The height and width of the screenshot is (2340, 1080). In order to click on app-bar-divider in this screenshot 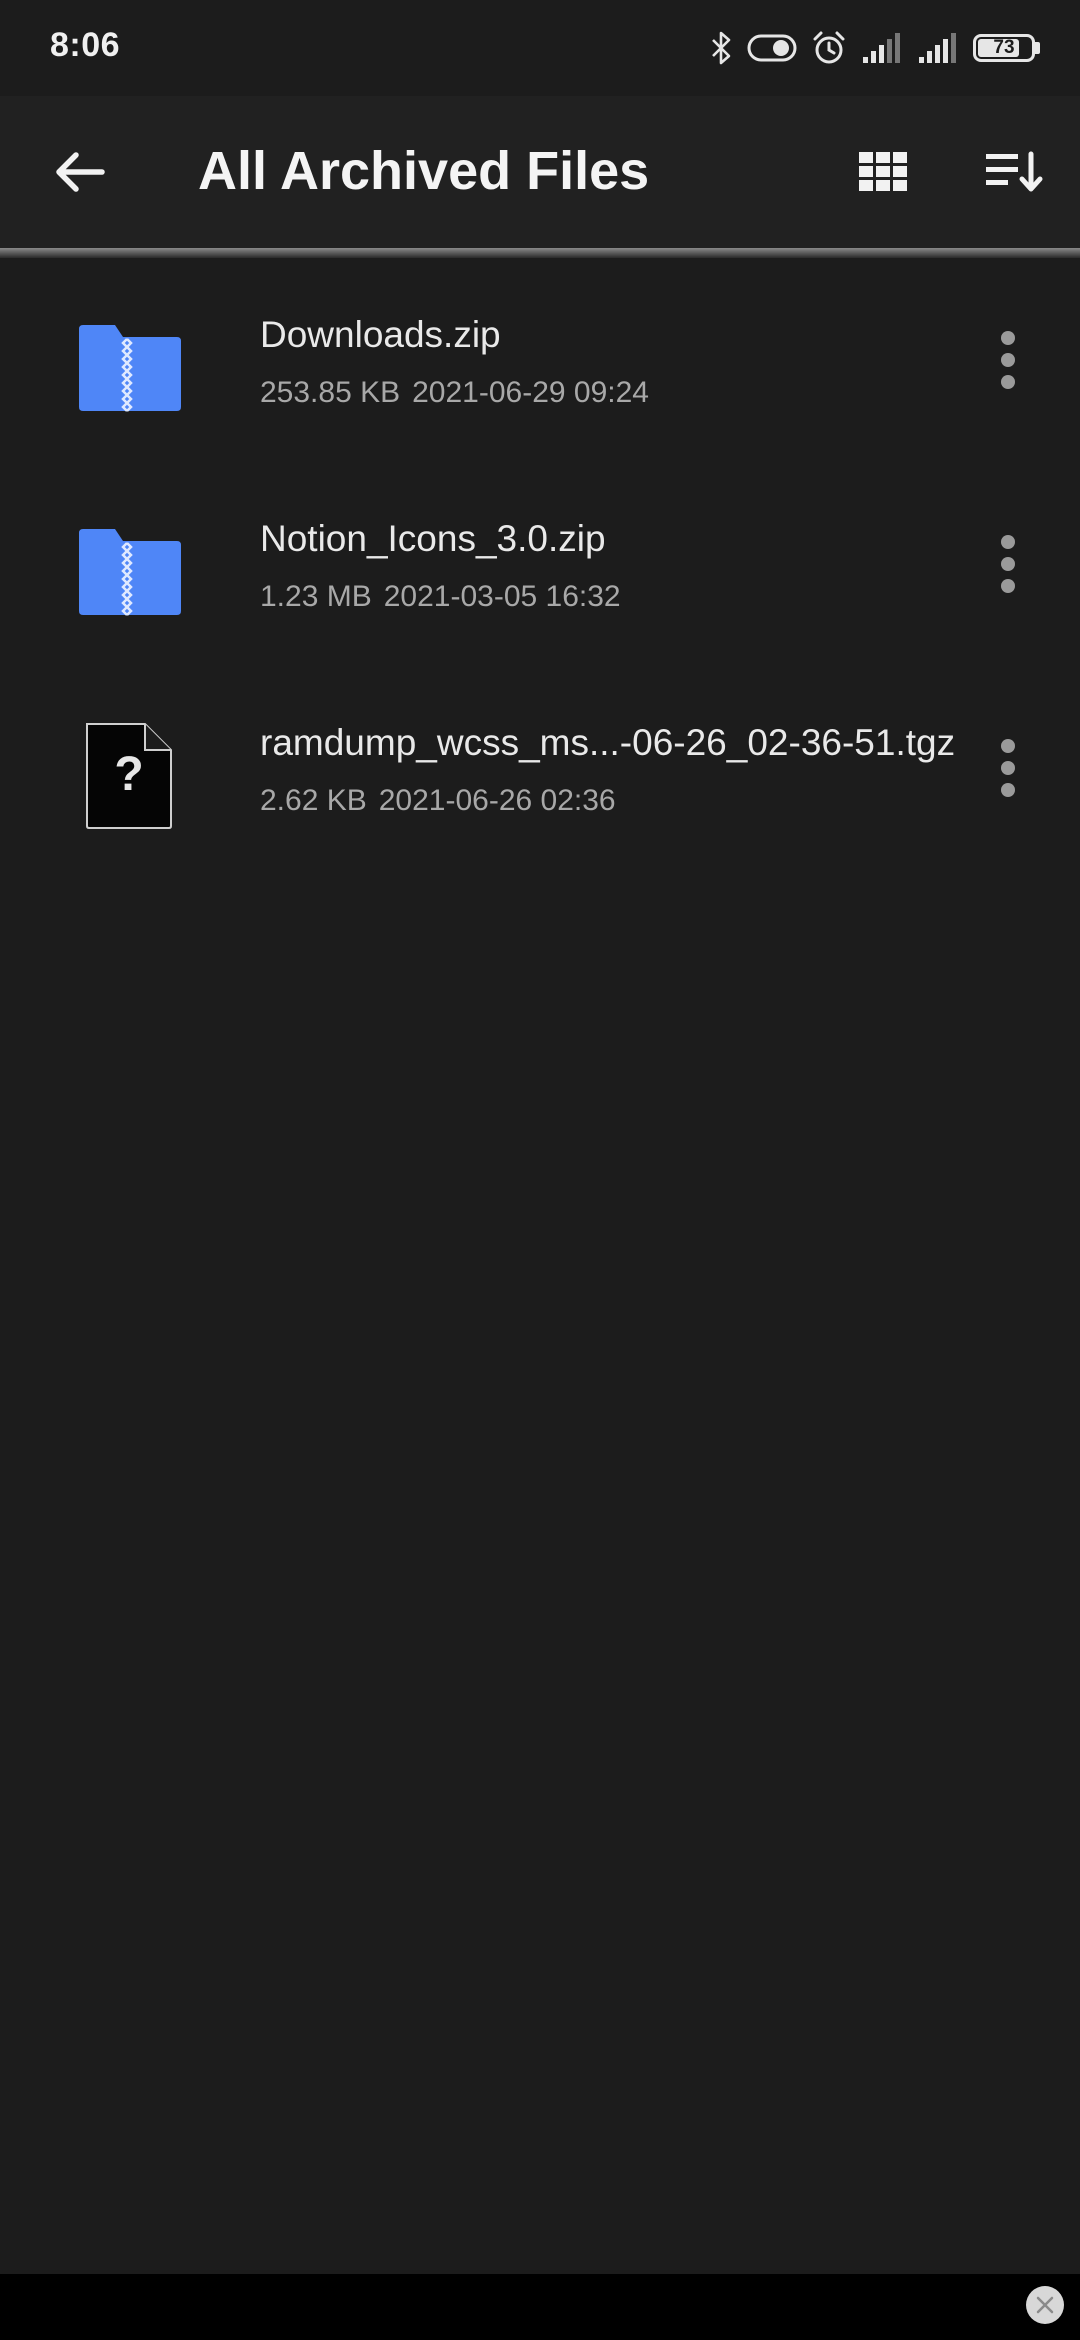, I will do `click(540, 253)`.